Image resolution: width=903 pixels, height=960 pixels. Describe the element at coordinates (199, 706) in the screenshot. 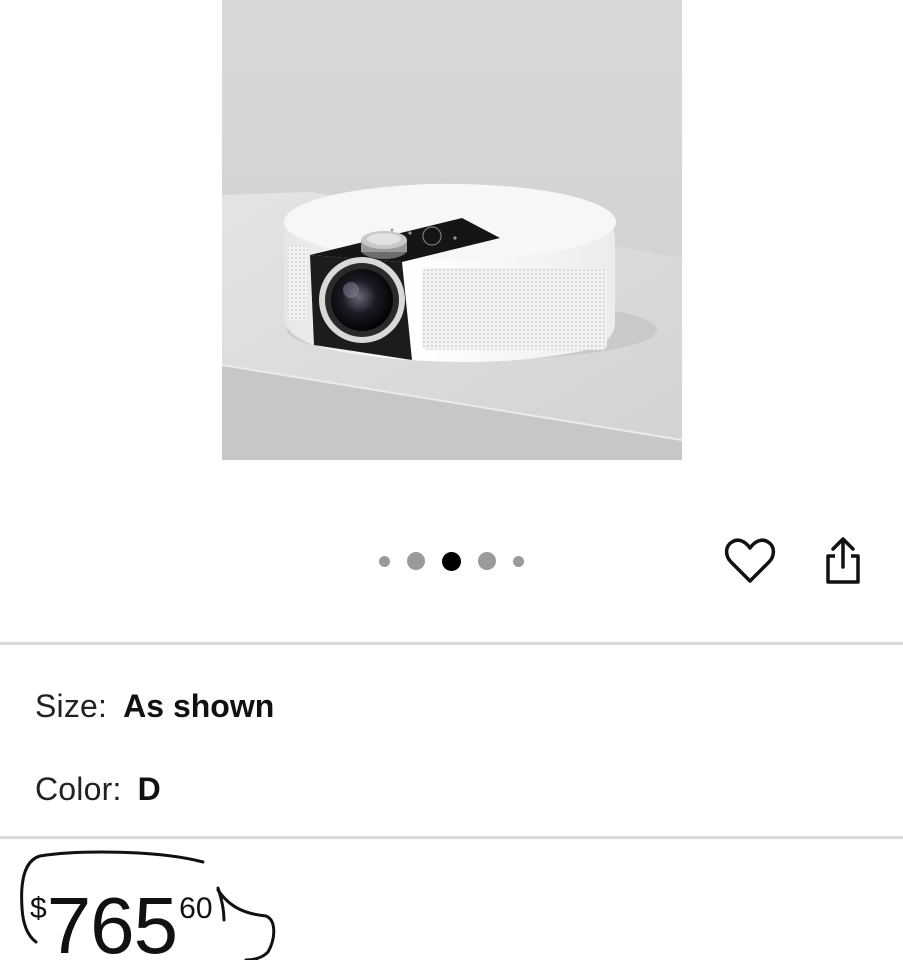

I see `size-value: As shown` at that location.